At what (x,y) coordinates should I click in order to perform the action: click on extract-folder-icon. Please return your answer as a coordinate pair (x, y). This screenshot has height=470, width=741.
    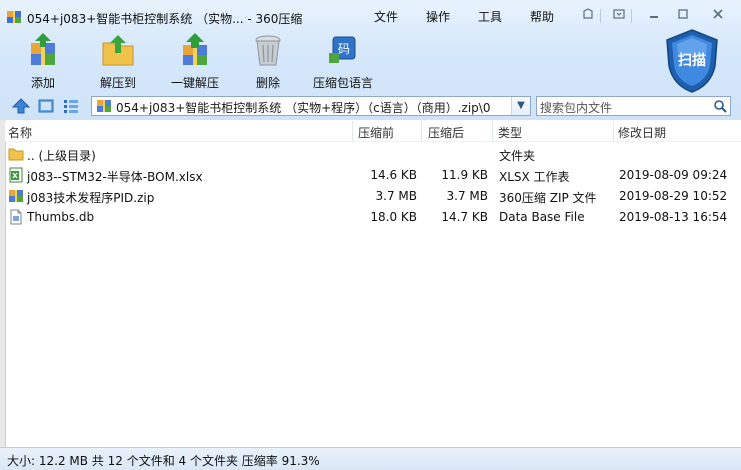
    Looking at the image, I should click on (118, 50).